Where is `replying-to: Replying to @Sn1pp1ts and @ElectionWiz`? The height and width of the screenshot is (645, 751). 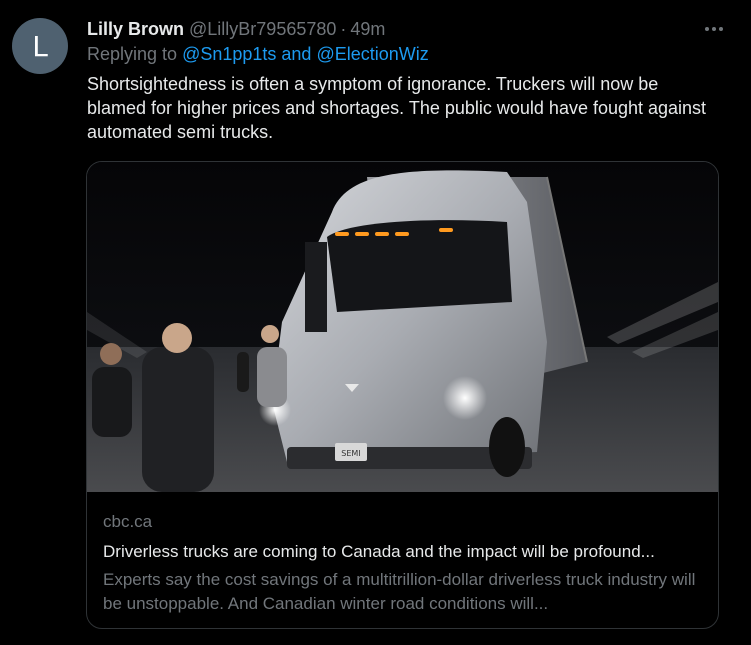 replying-to: Replying to @Sn1pp1ts and @ElectionWiz is located at coordinates (258, 54).